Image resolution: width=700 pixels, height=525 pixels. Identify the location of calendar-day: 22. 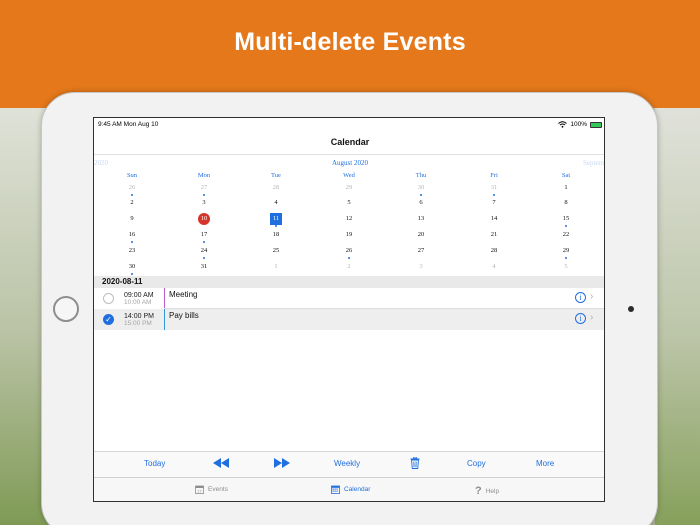
(566, 236).